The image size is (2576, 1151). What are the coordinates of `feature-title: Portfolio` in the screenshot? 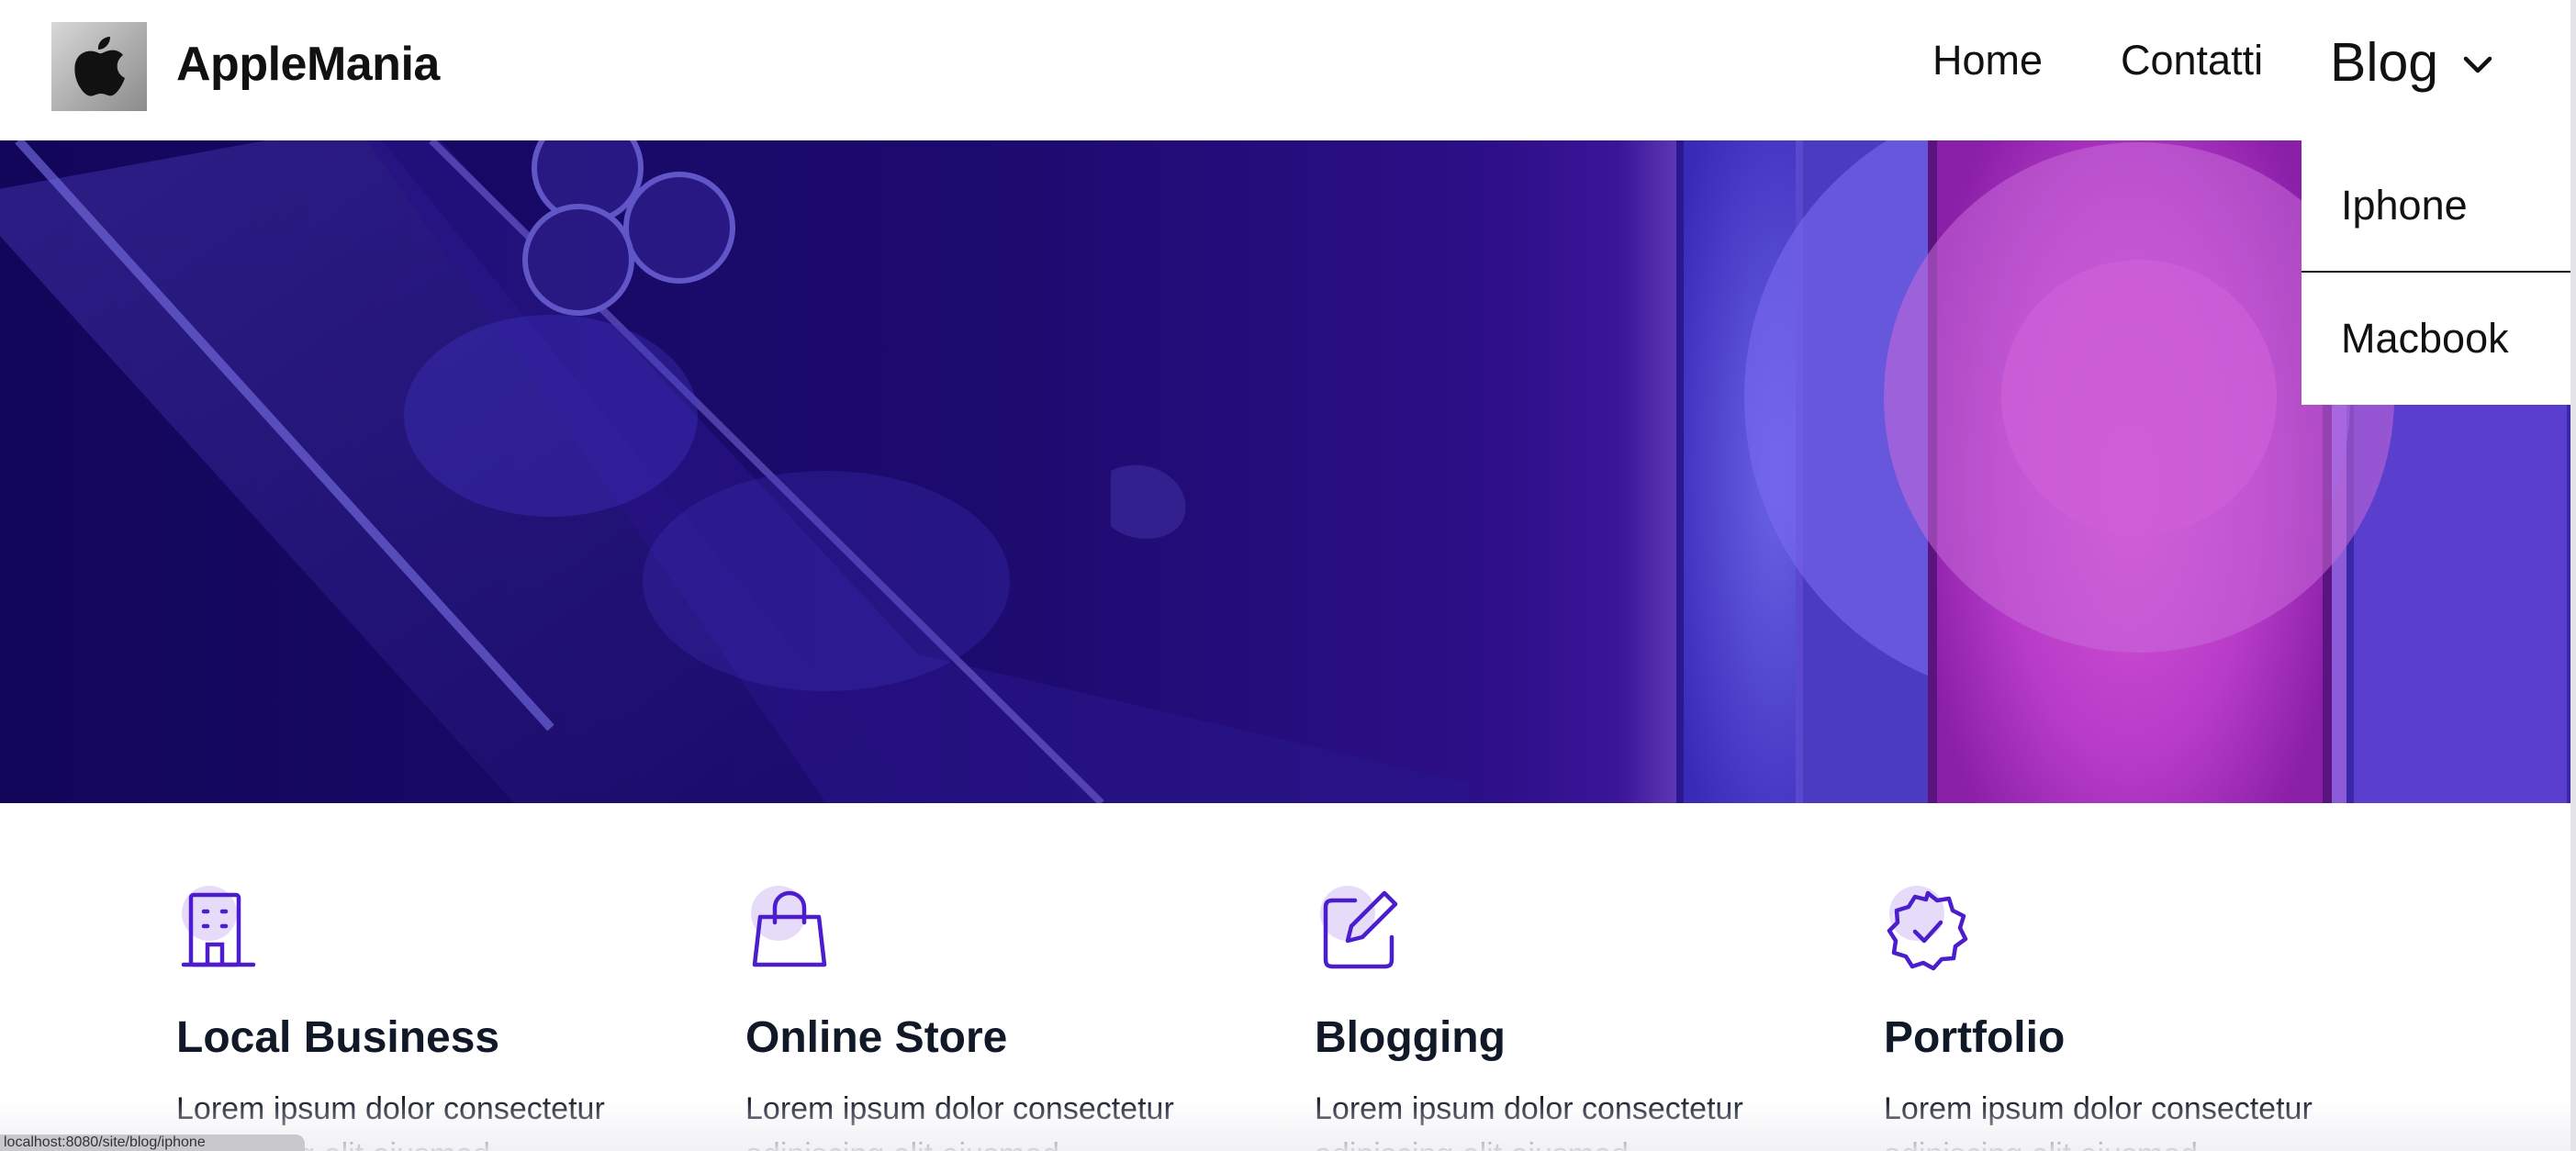 It's located at (1975, 1037).